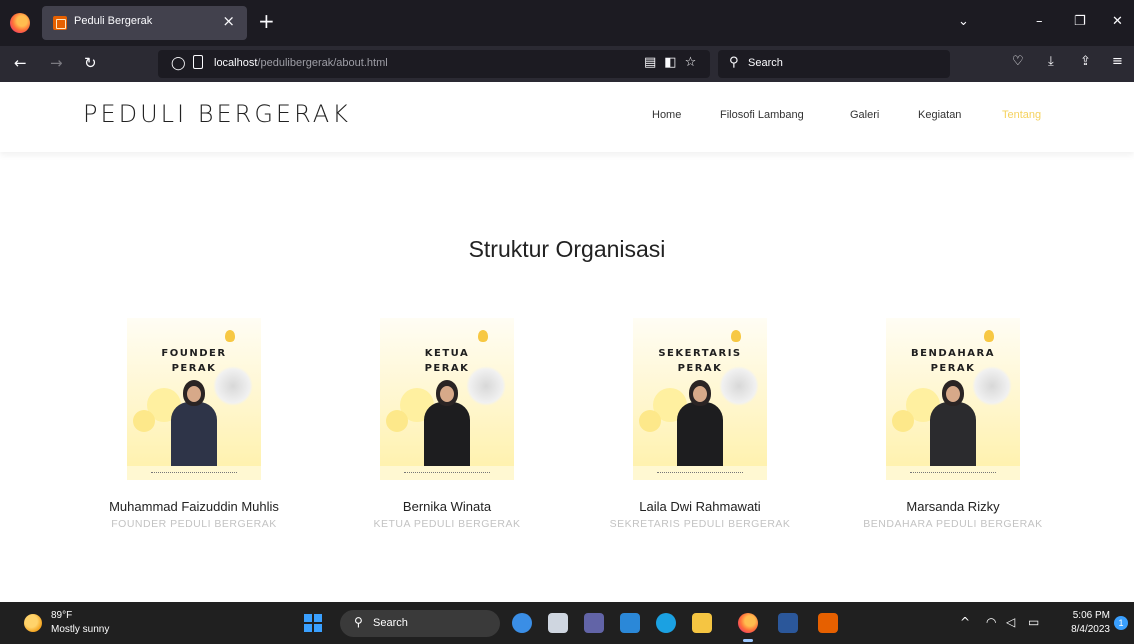 The image size is (1134, 644). I want to click on reader-translate-bookmark-icons: ▤◧☆, so click(674, 62).